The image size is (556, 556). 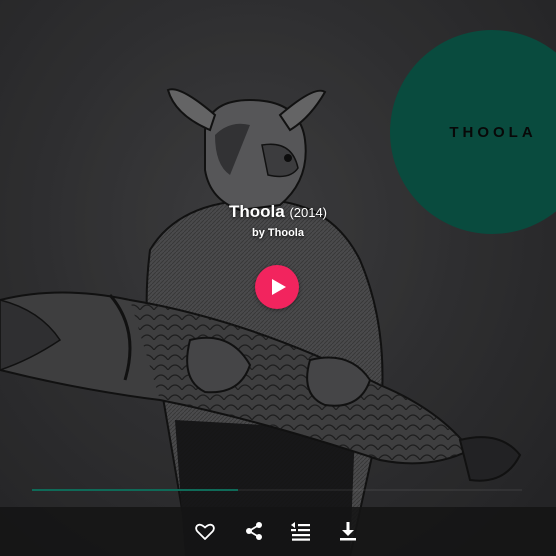 What do you see at coordinates (254, 531) in the screenshot?
I see `share-icon` at bounding box center [254, 531].